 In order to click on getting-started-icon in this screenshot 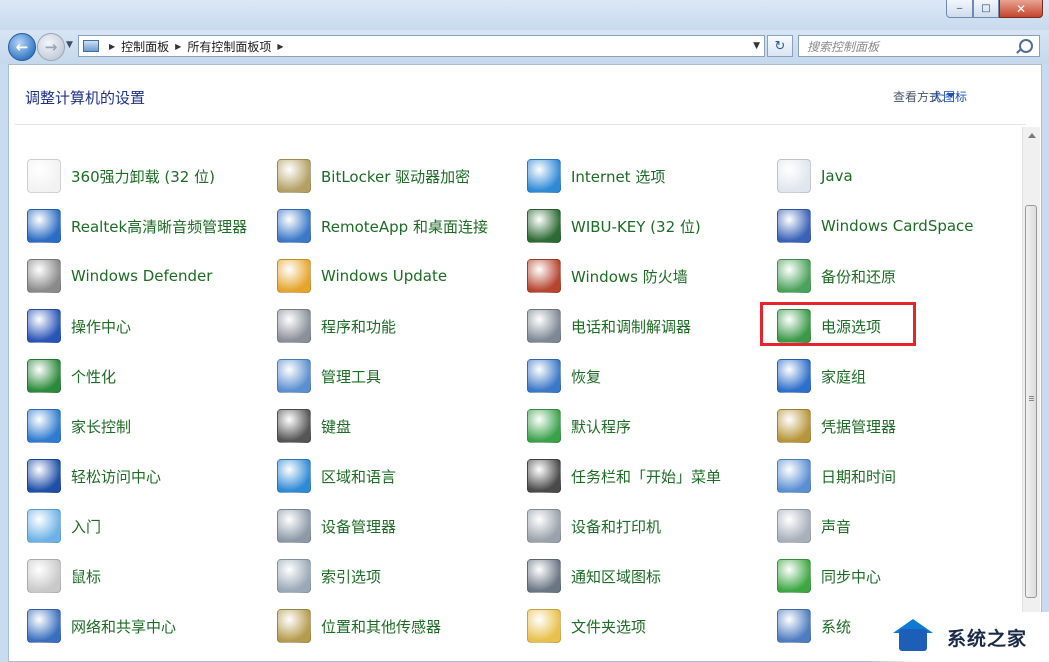, I will do `click(44, 526)`.